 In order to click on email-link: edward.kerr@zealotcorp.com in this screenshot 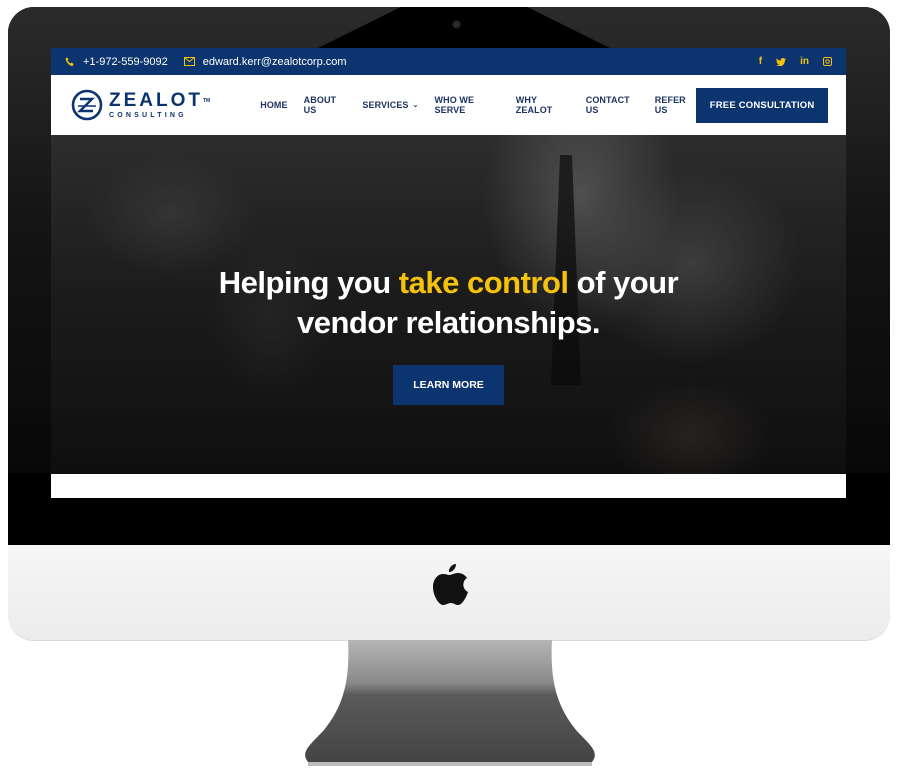, I will do `click(265, 61)`.